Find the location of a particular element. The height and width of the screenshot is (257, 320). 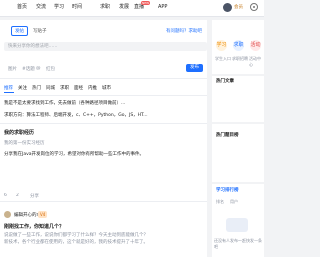

feed-tab-referral: 内推 is located at coordinates (92, 88).